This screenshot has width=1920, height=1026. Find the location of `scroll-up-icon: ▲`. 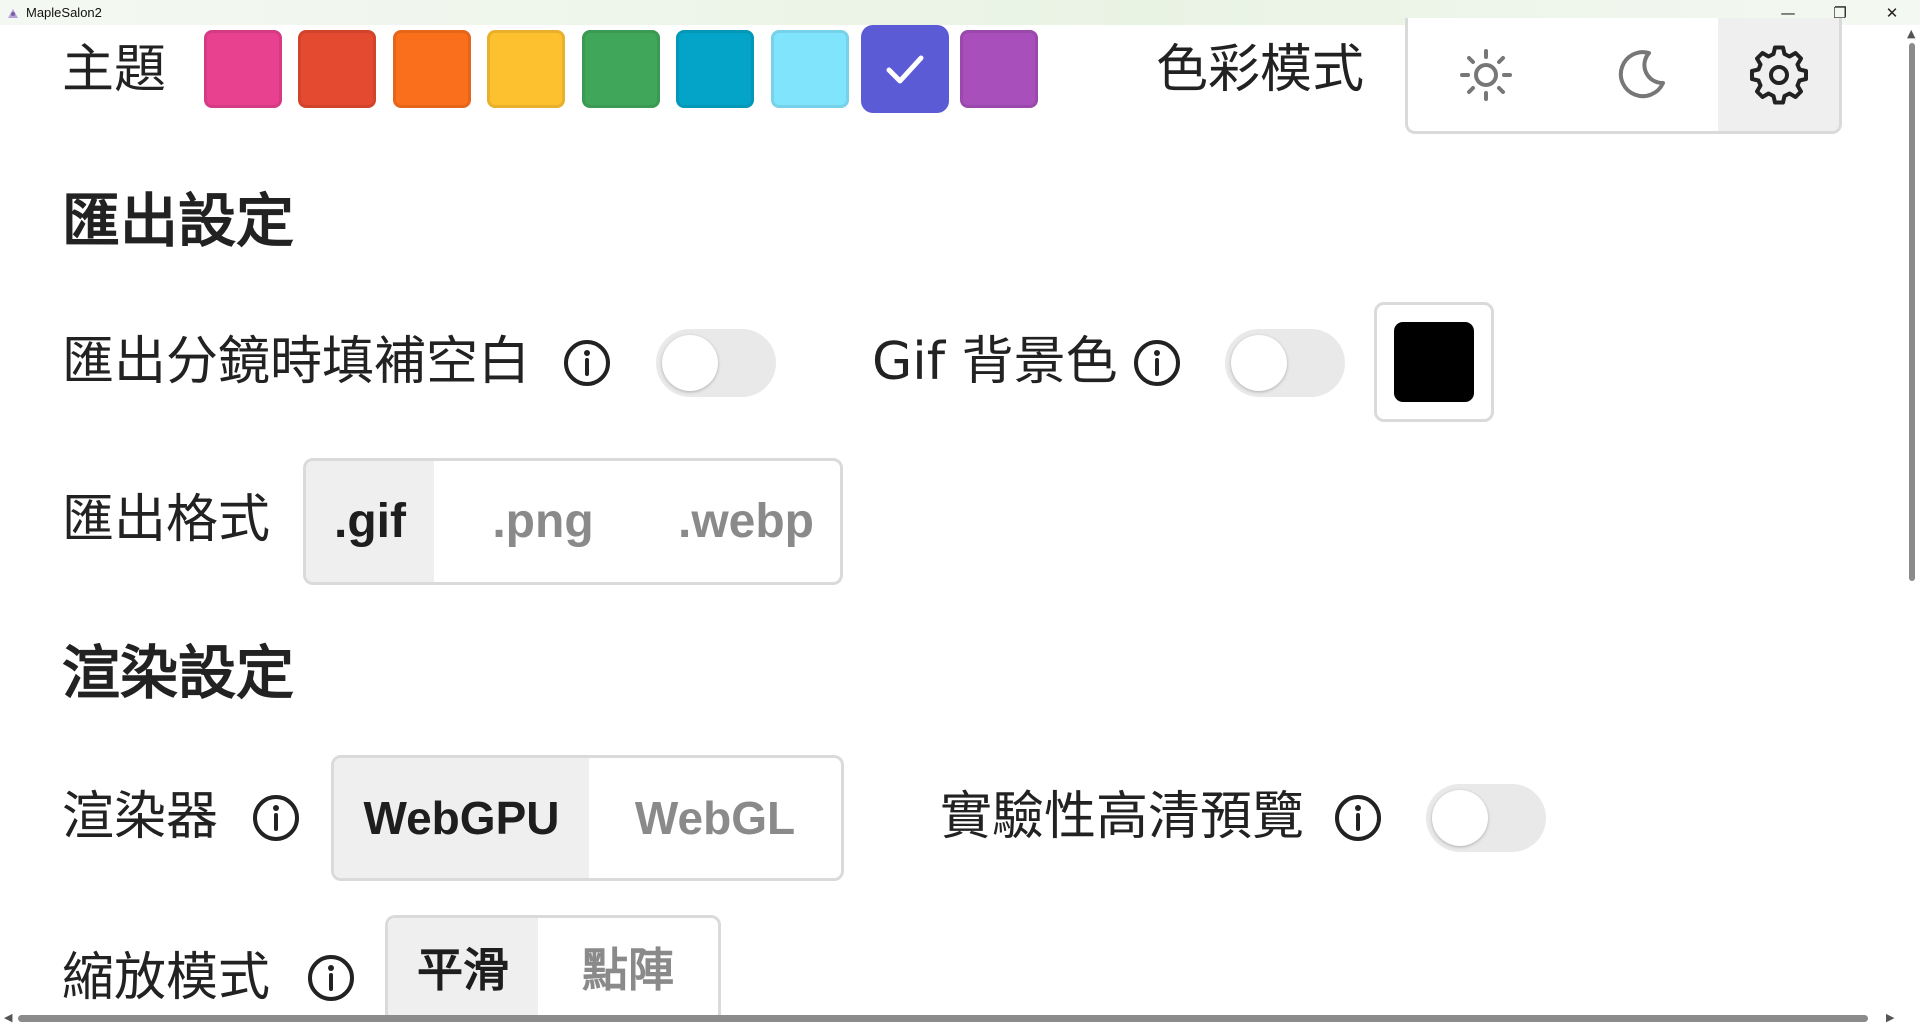

scroll-up-icon: ▲ is located at coordinates (1911, 33).